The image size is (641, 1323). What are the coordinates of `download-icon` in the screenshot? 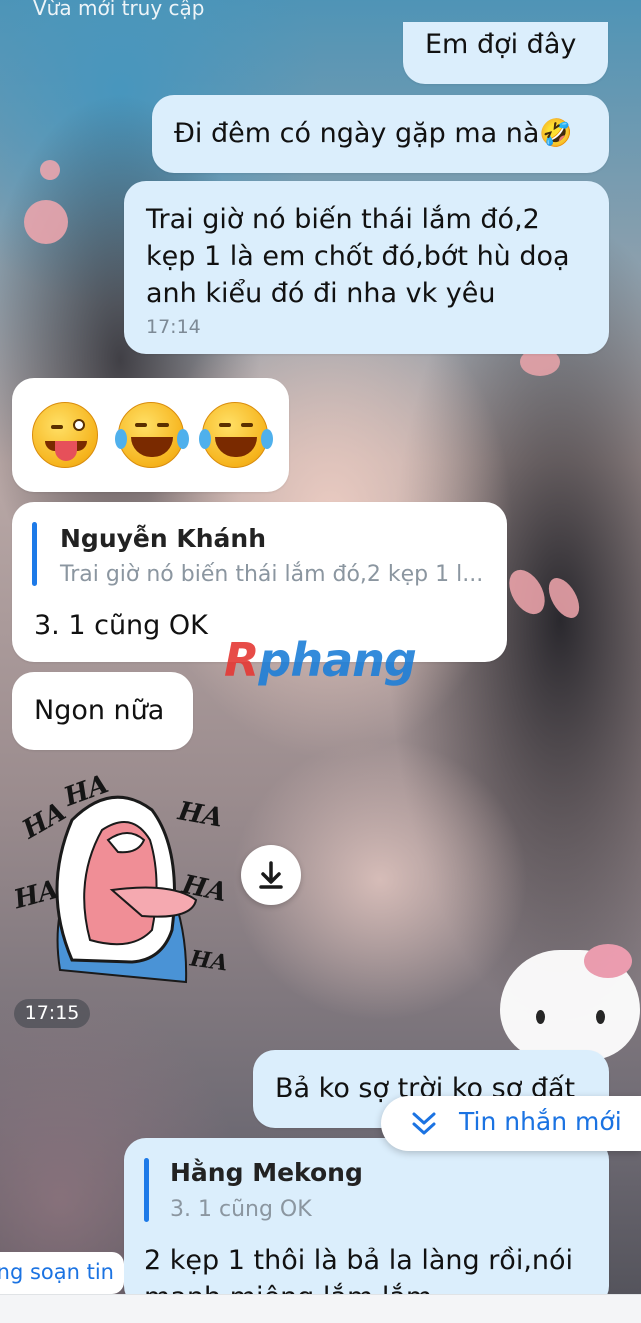 It's located at (271, 875).